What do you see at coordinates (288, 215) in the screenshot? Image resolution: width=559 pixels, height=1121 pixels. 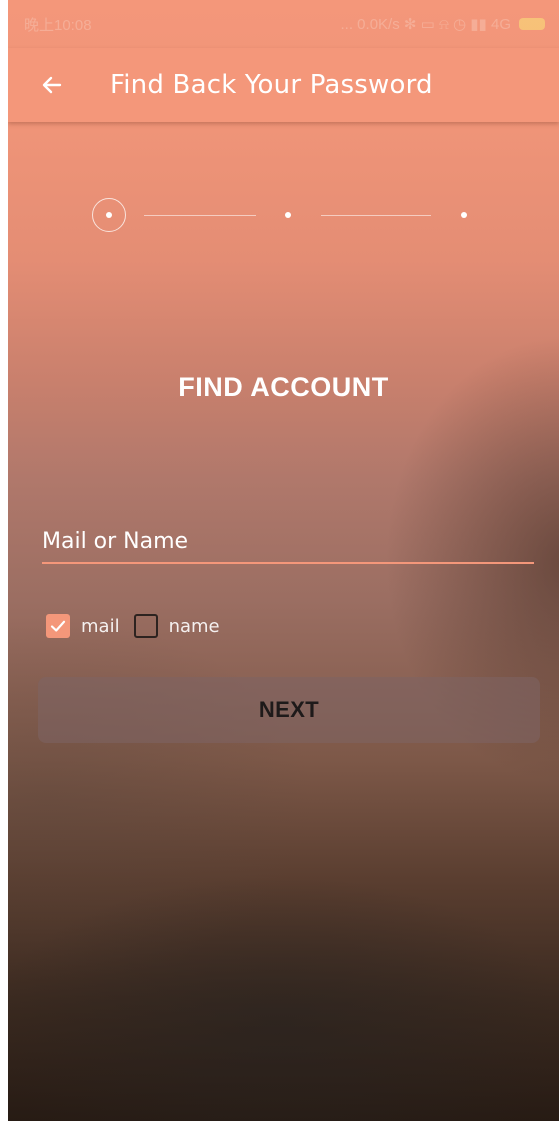 I see `step-2-dot` at bounding box center [288, 215].